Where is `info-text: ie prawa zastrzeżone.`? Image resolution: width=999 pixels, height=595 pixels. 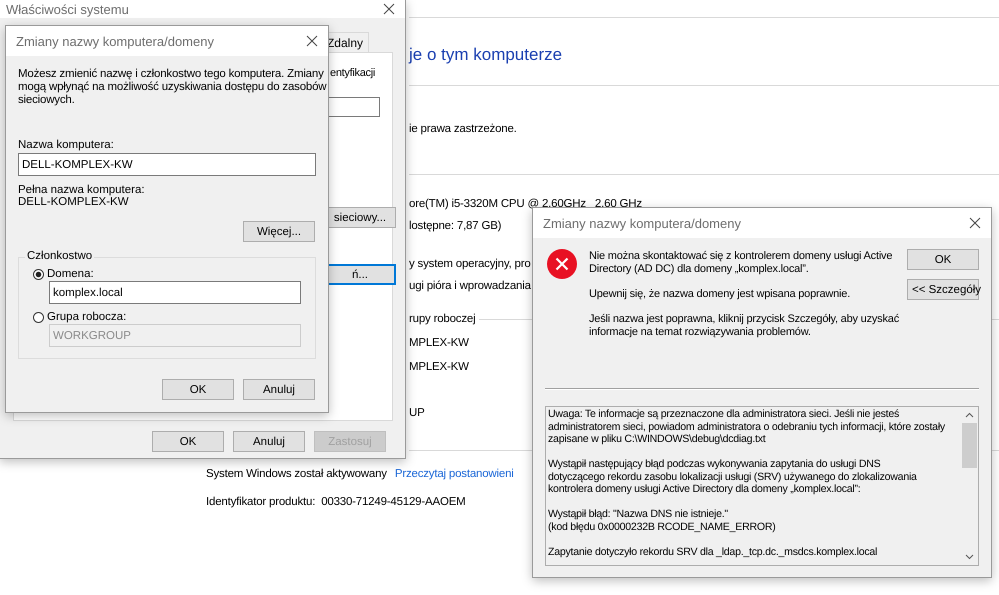
info-text: ie prawa zastrzeżone. is located at coordinates (463, 129).